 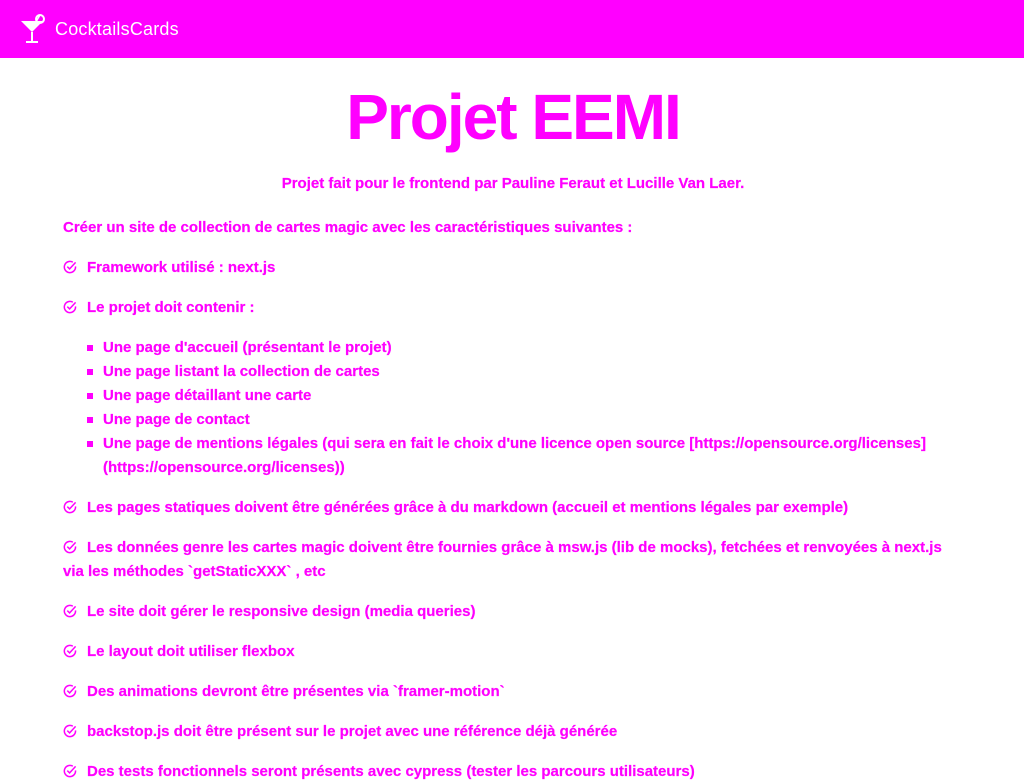 I want to click on check-item-framework: Framework utilisé : next.js, so click(x=513, y=268).